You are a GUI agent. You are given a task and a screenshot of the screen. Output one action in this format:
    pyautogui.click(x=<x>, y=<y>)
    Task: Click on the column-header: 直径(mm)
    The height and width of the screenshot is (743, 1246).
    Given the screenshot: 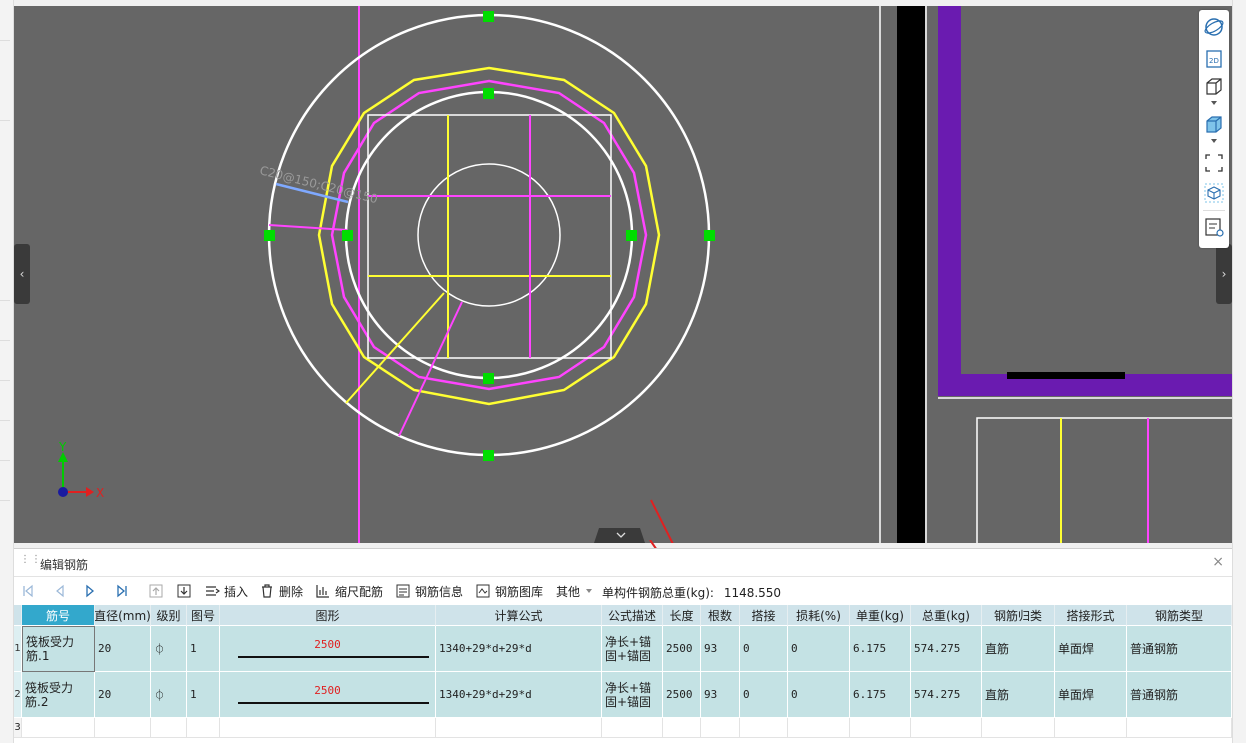 What is the action you would take?
    pyautogui.click(x=123, y=615)
    